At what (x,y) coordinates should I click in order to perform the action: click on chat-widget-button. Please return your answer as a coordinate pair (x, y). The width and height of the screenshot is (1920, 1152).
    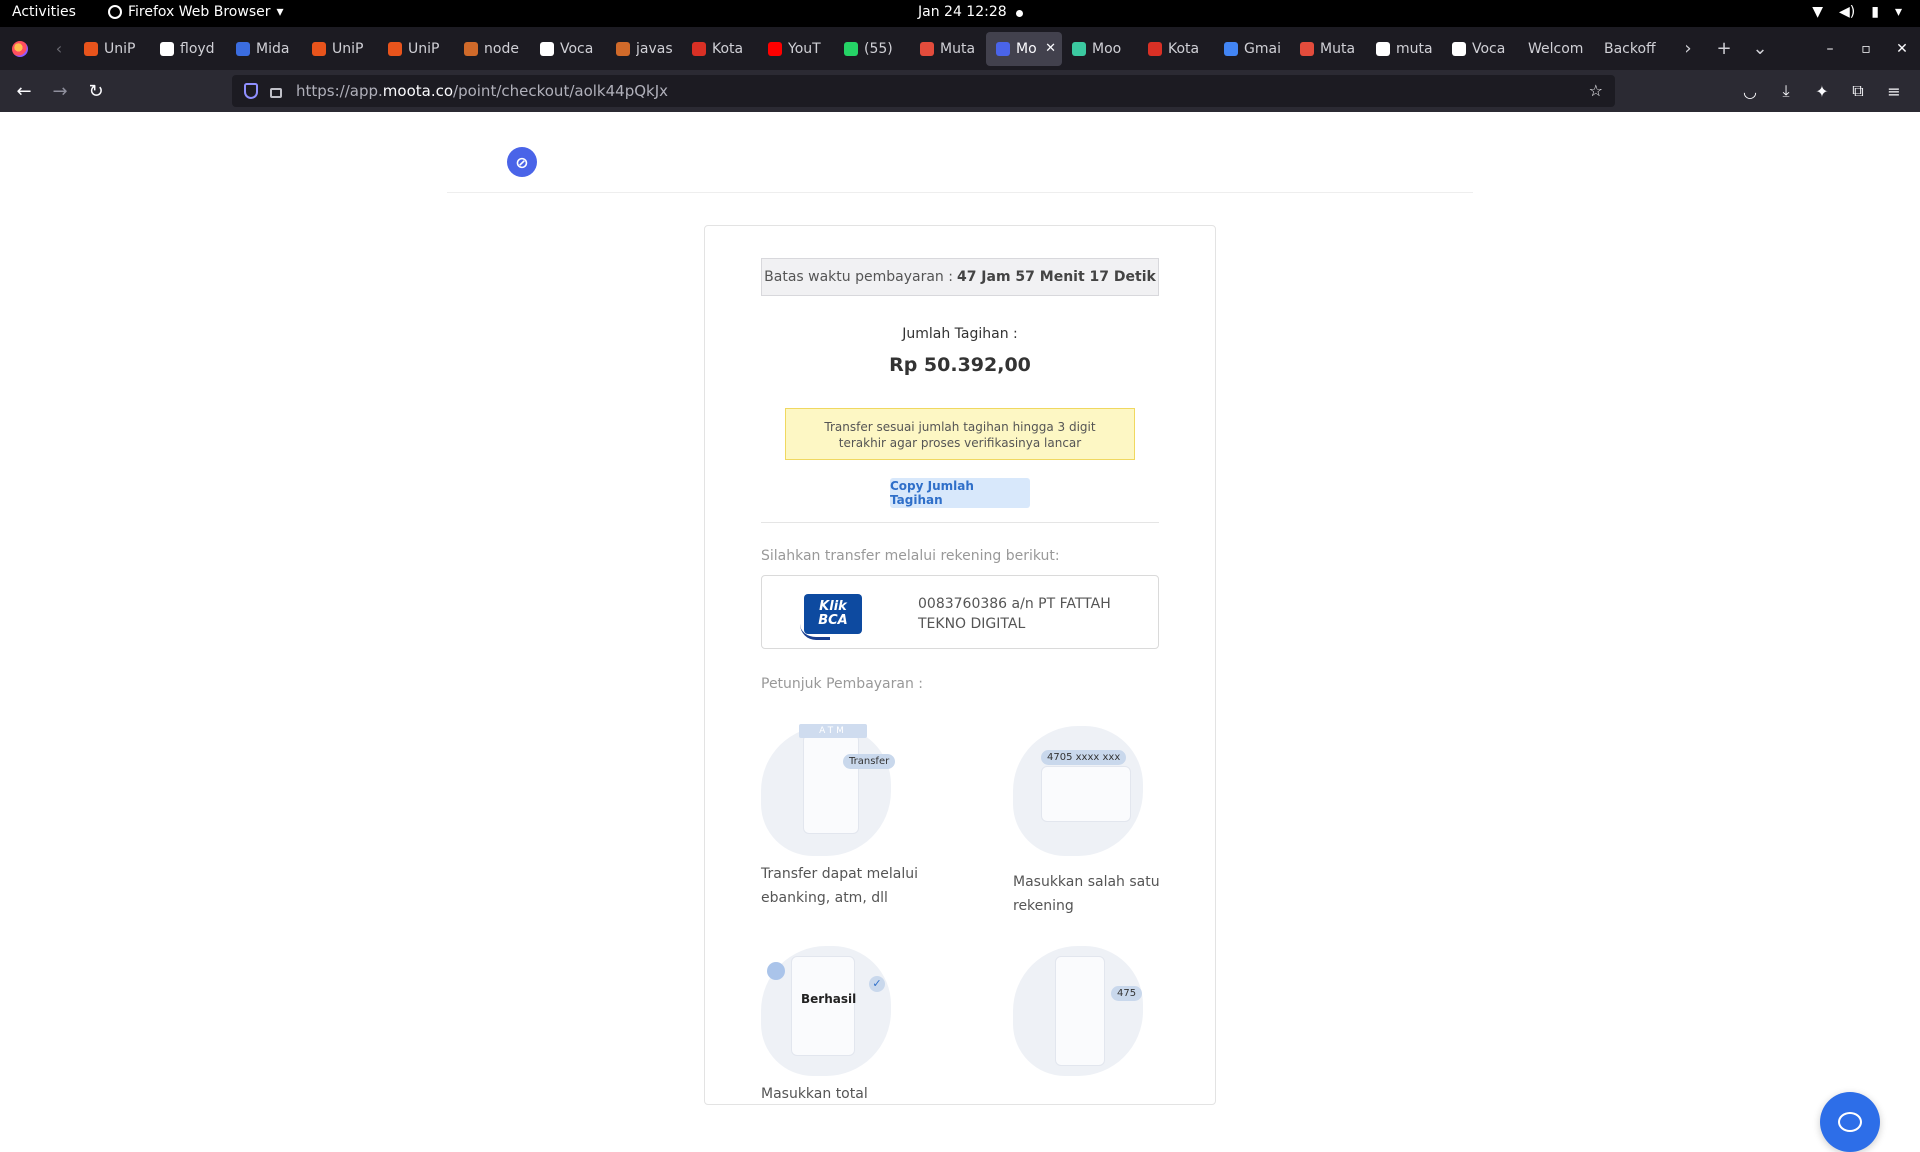
    Looking at the image, I should click on (1850, 1122).